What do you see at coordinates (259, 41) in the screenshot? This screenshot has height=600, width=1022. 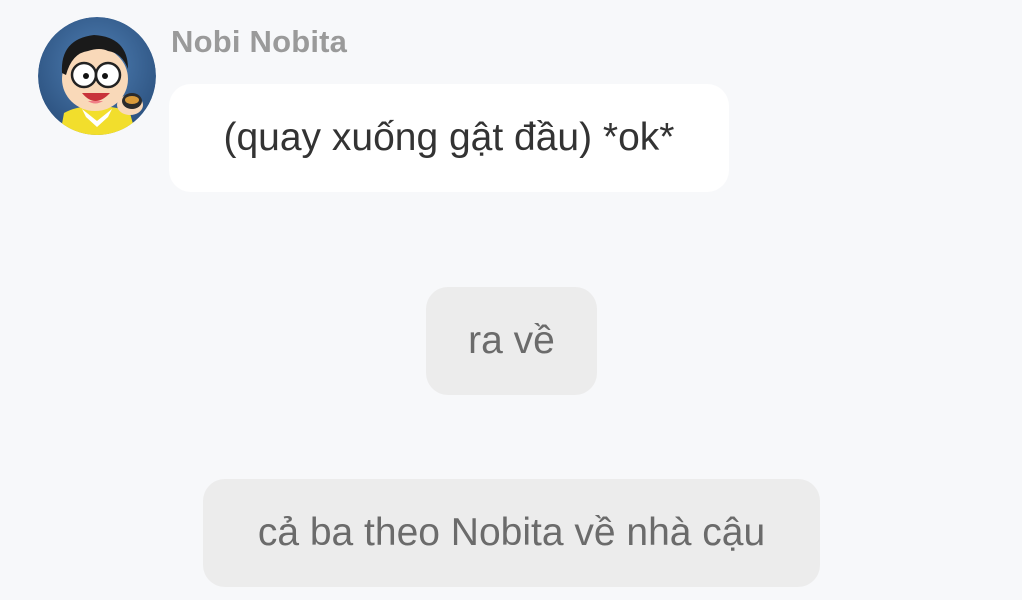 I see `sender-name: Nobi Nobita` at bounding box center [259, 41].